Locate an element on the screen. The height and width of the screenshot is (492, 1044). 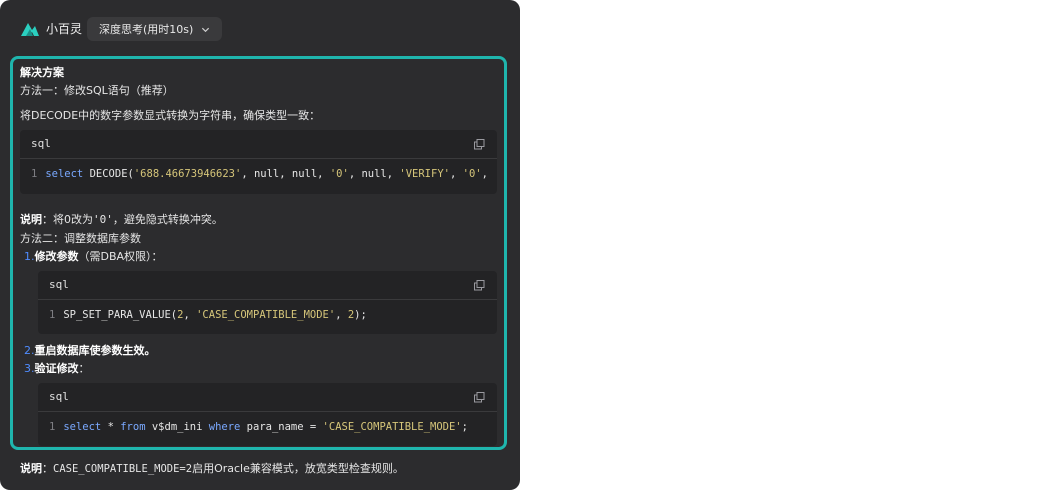
sql-text: v$dm_ini is located at coordinates (177, 427).